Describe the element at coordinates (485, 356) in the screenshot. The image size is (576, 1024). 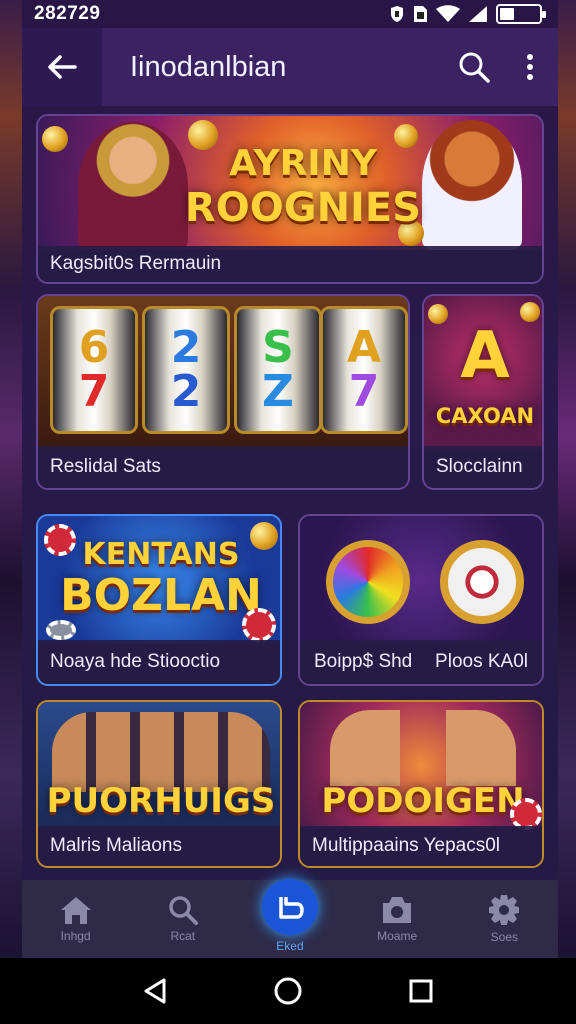
I see `cayan-letter: A` at that location.